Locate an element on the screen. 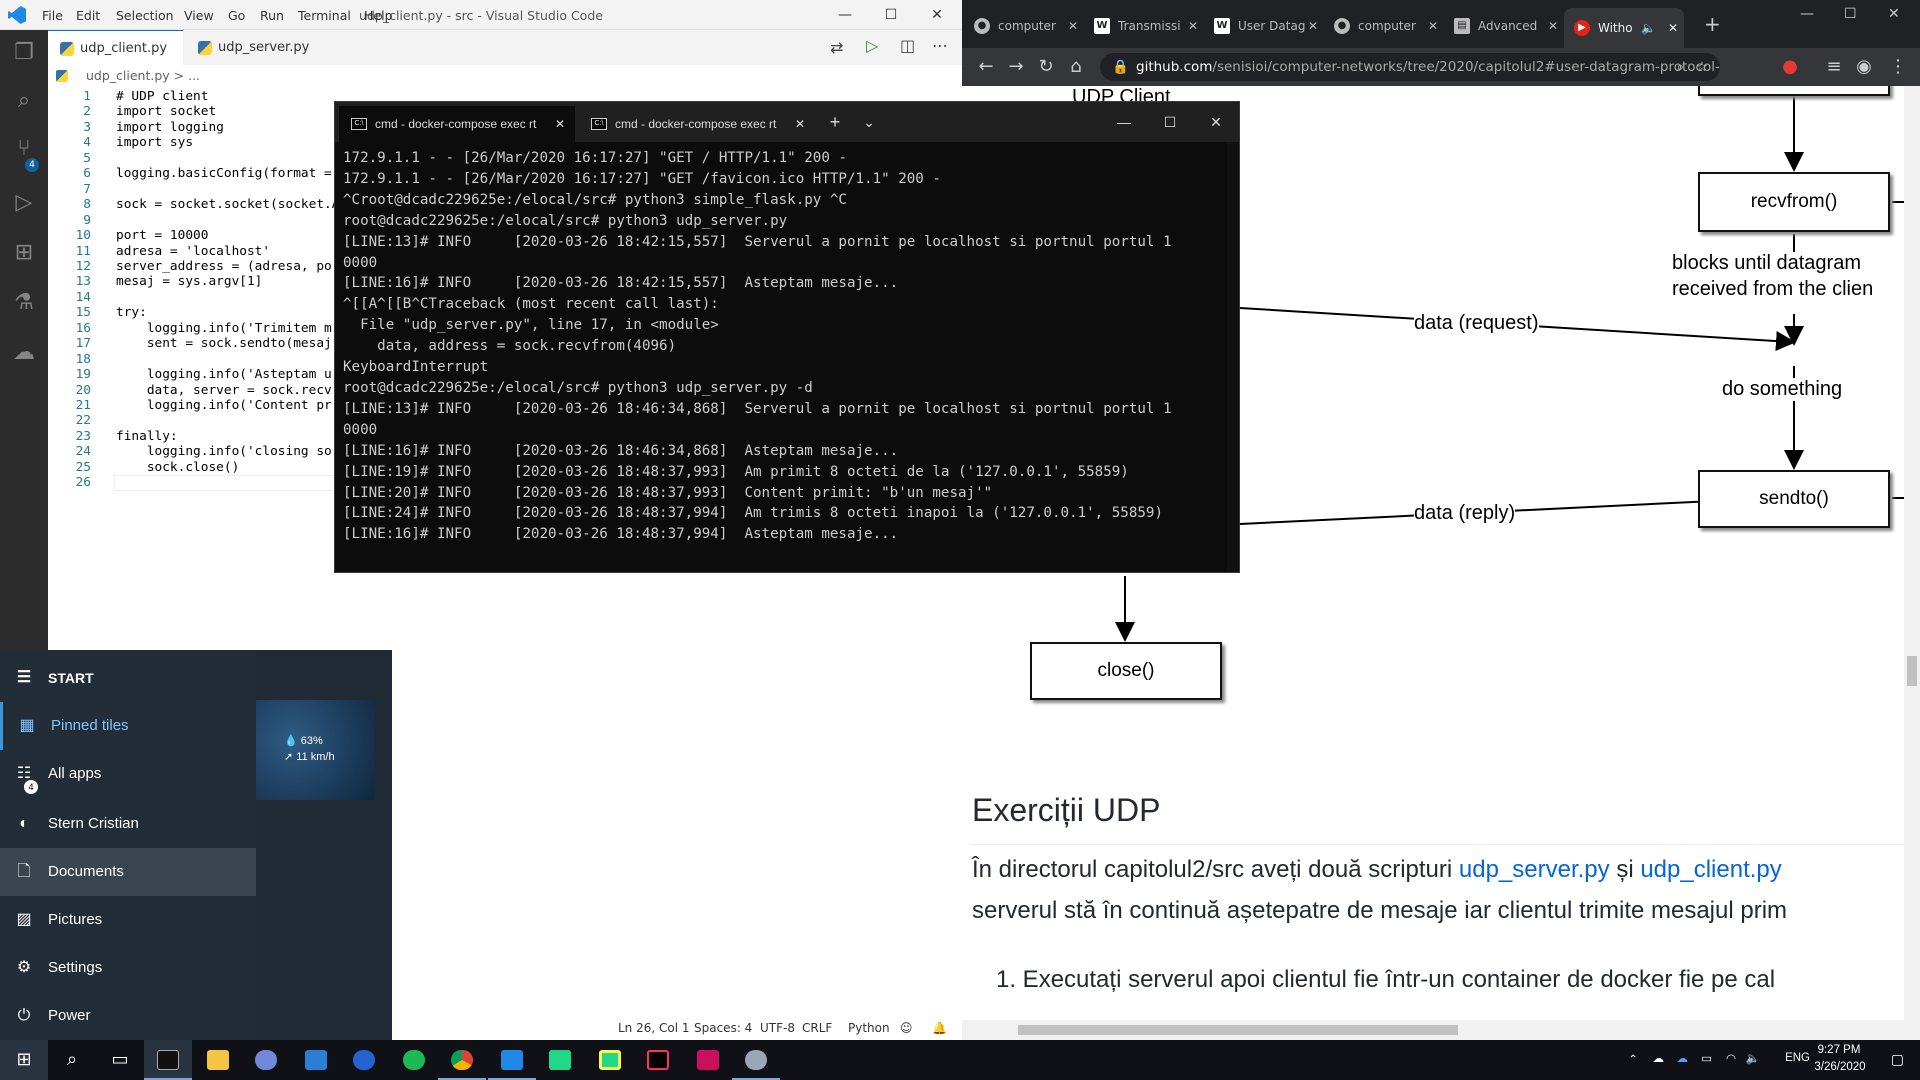 Image resolution: width=1920 pixels, height=1080 pixels. new-tab-icon: + is located at coordinates (835, 122).